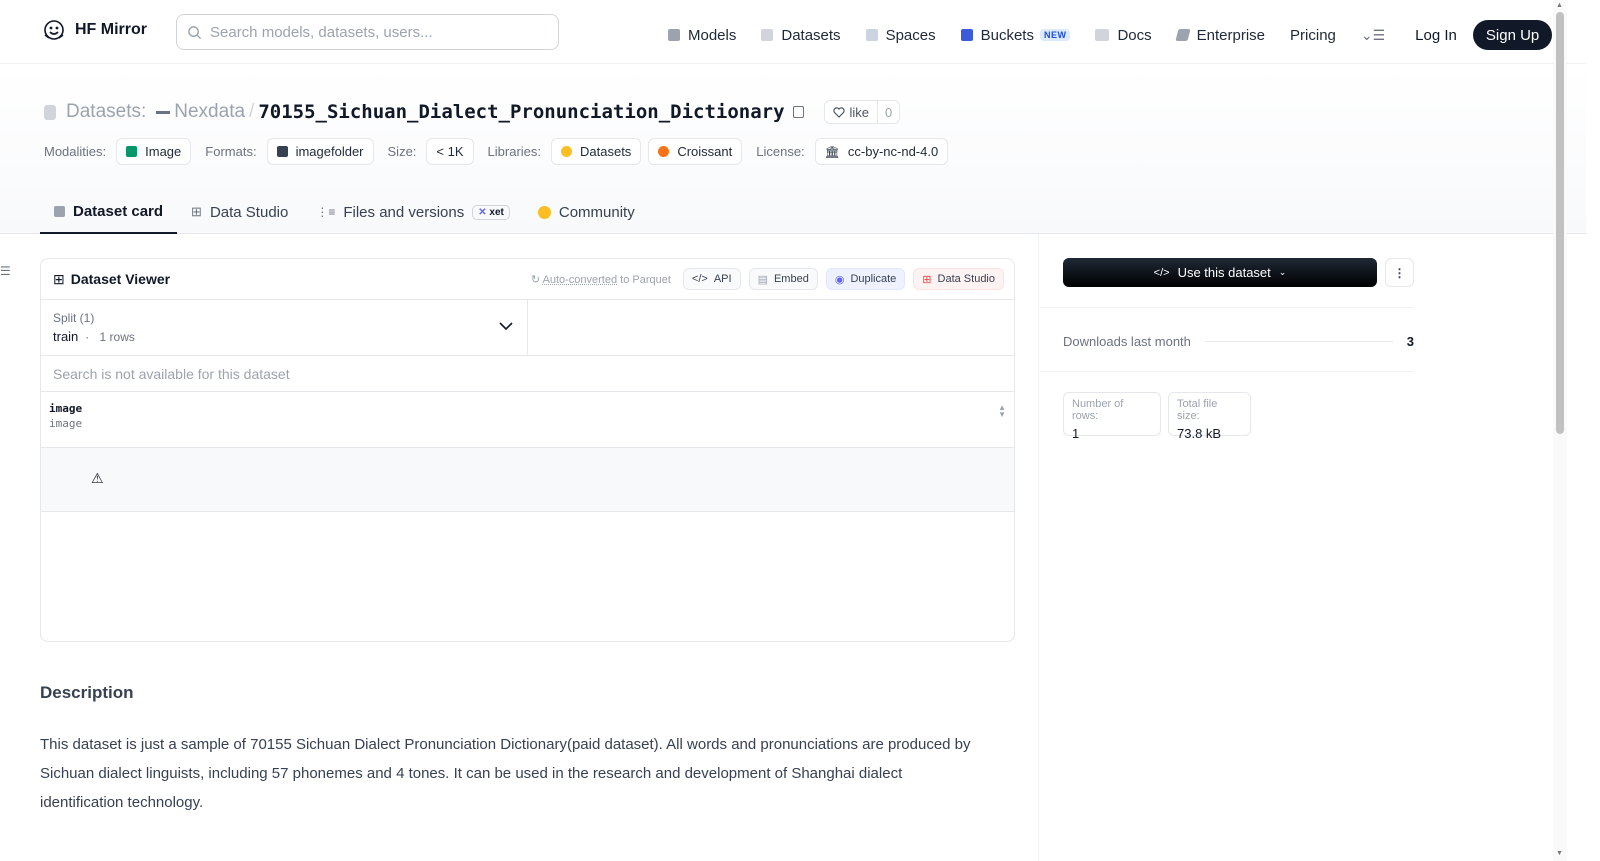 The image size is (1600, 861). I want to click on sidebar-toggle-icon: ☰, so click(5, 271).